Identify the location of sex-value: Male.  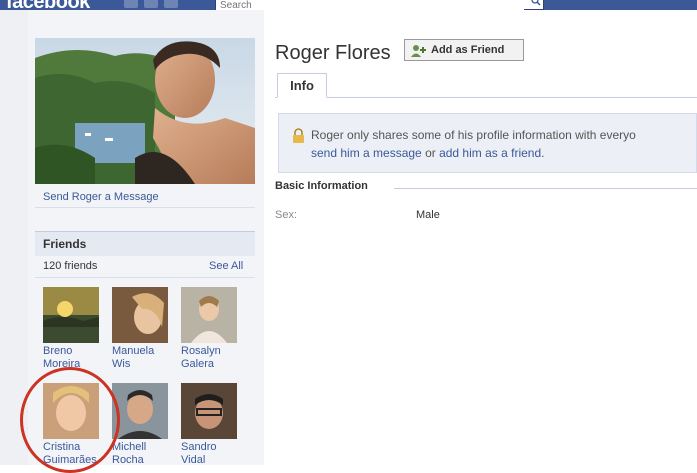
(428, 215).